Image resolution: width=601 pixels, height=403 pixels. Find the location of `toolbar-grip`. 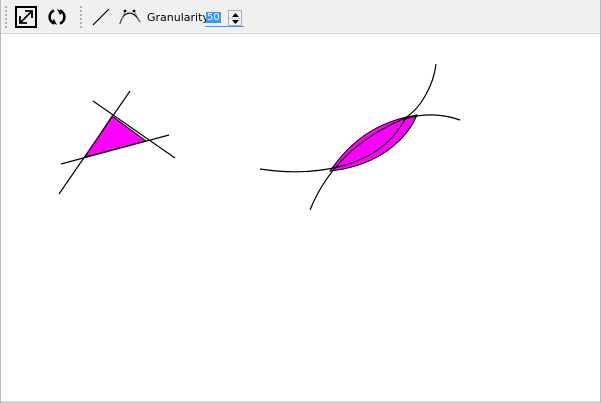

toolbar-grip is located at coordinates (6, 17).